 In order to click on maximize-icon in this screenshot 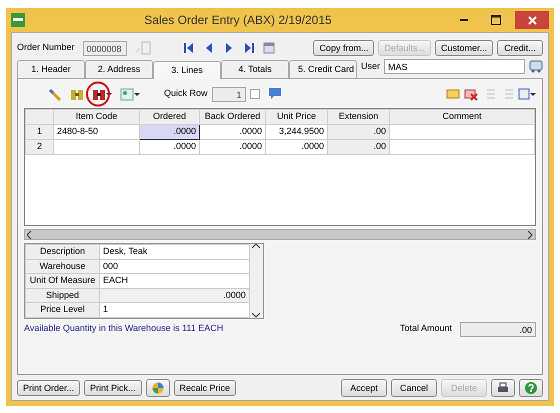, I will do `click(496, 20)`.